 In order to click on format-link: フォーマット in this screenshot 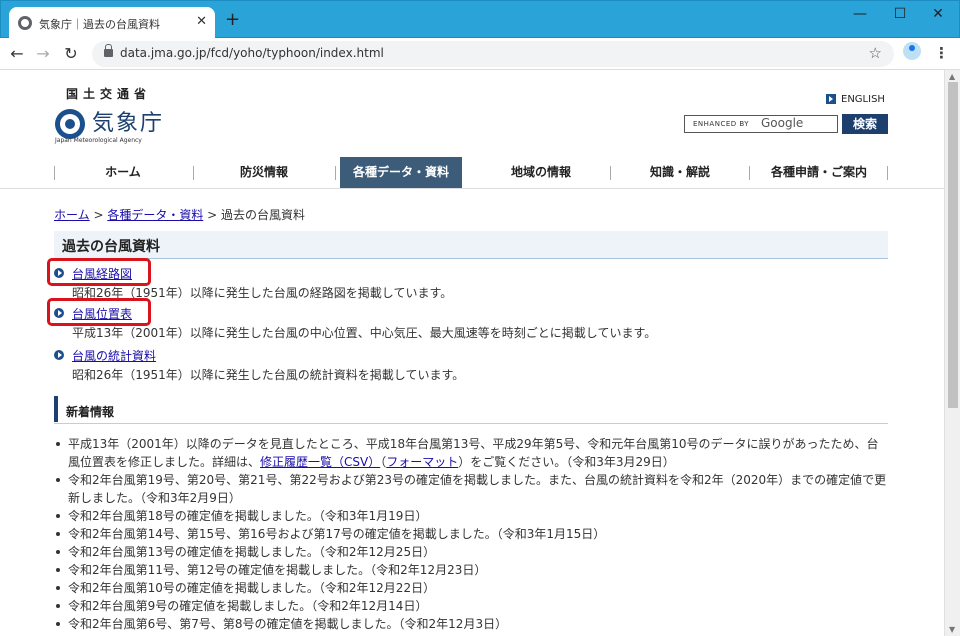, I will do `click(422, 462)`.